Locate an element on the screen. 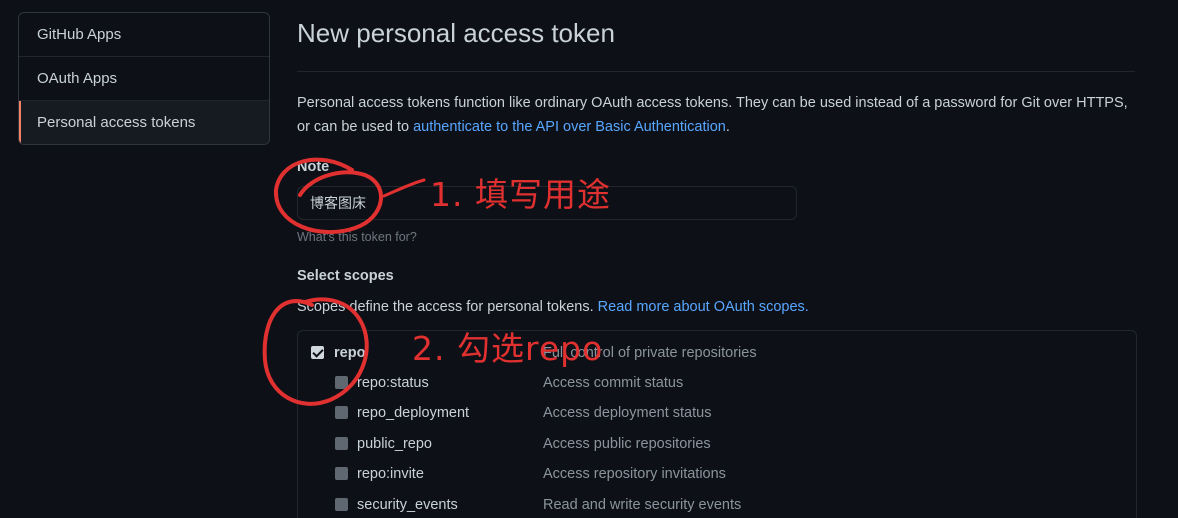 The image size is (1178, 518). repo-deployment-checkbox is located at coordinates (341, 412).